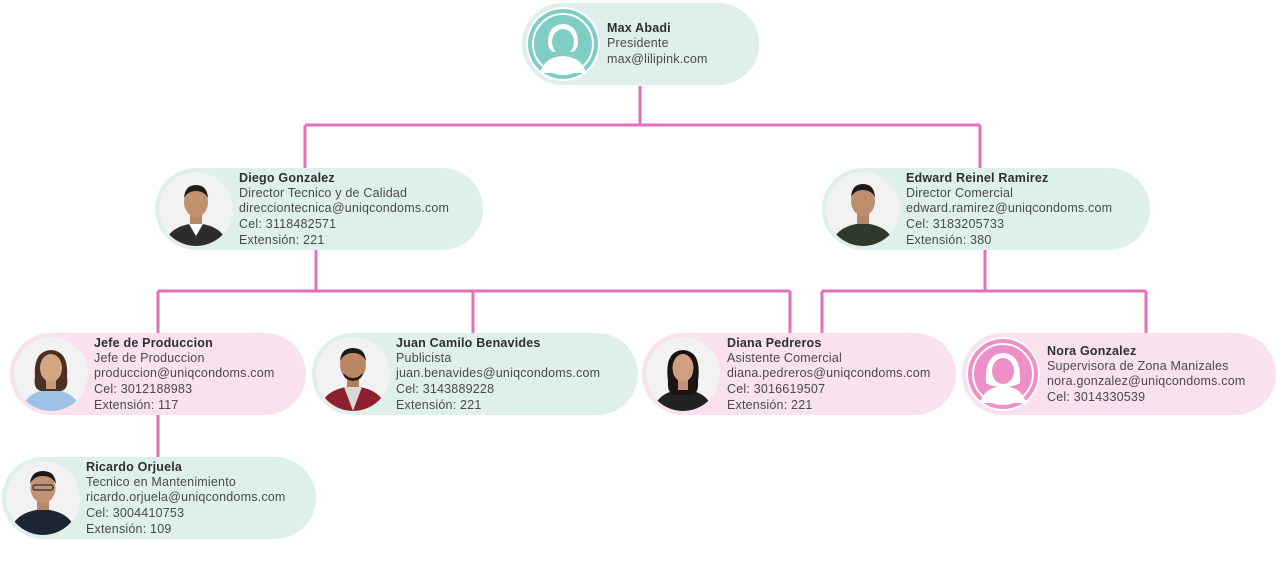  What do you see at coordinates (1138, 365) in the screenshot?
I see `person-role: Supervisora de Zona Manizales` at bounding box center [1138, 365].